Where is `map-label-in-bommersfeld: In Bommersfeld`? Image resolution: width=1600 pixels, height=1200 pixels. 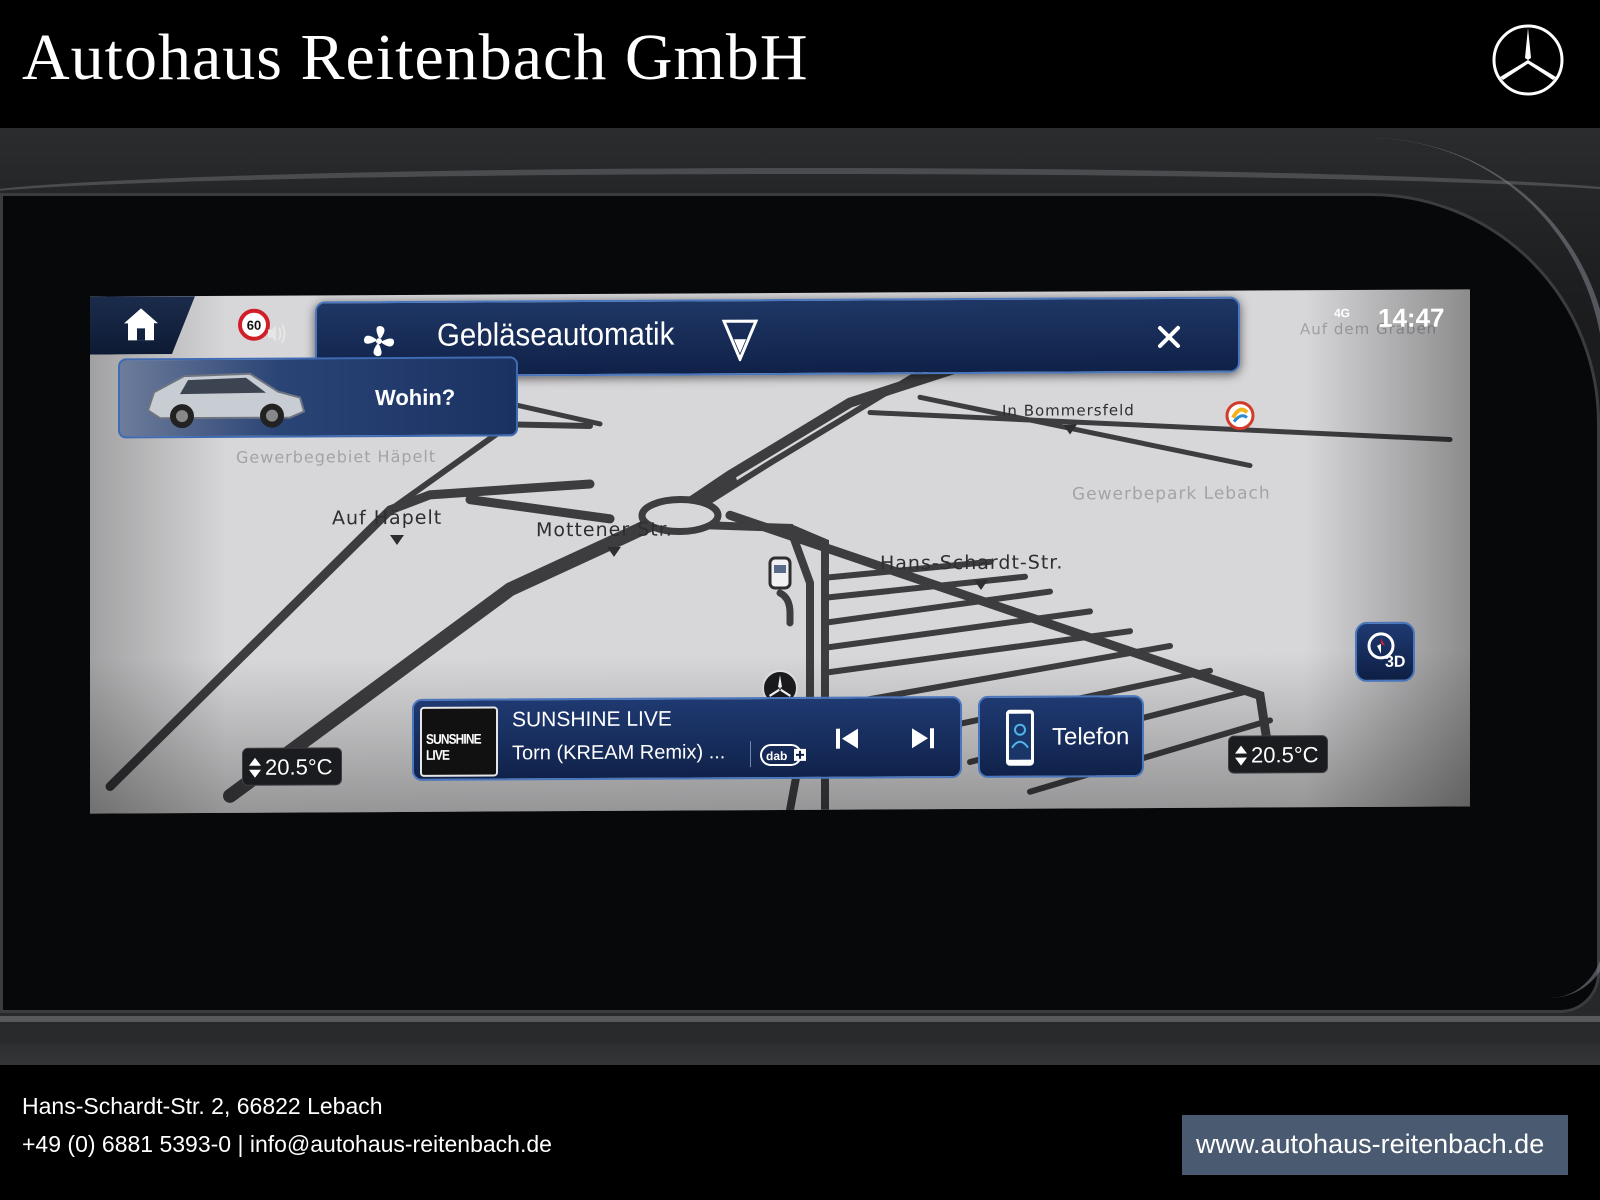 map-label-in-bommersfeld: In Bommersfeld is located at coordinates (1068, 410).